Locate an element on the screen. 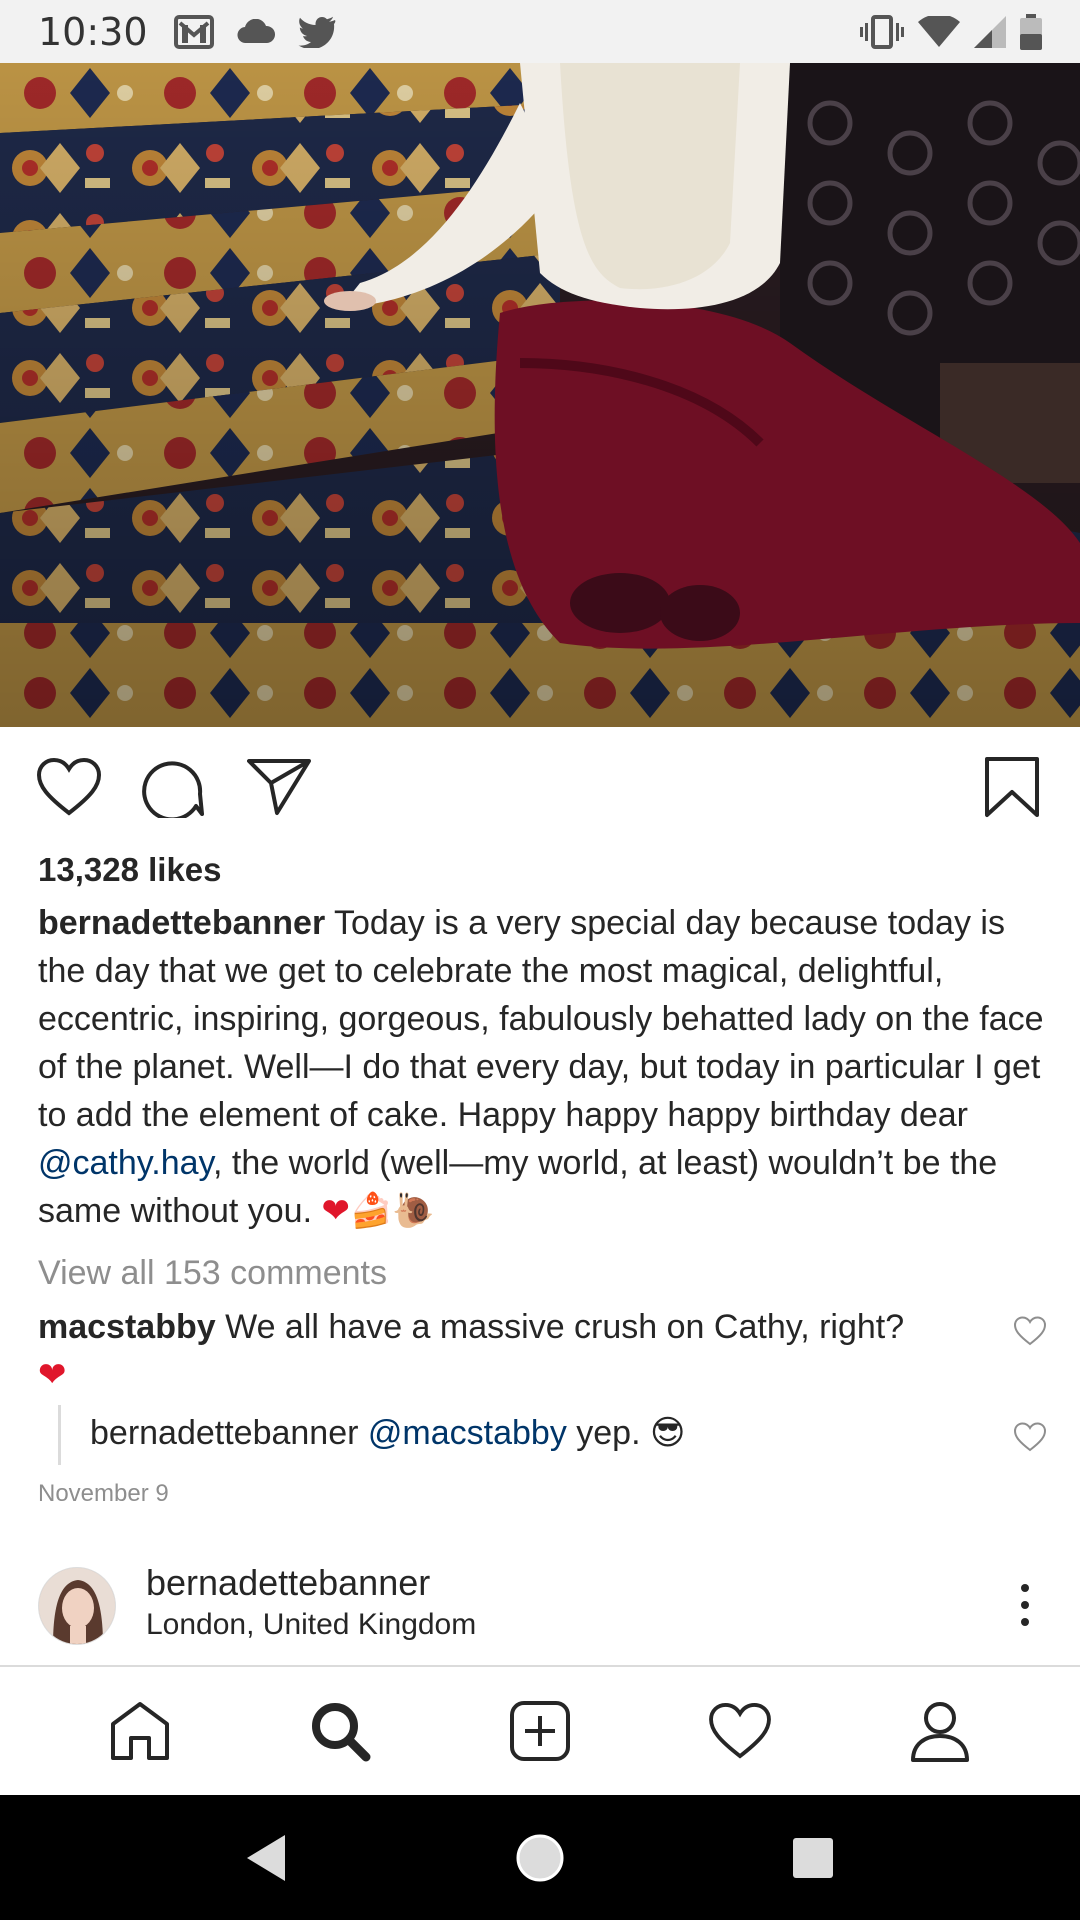 The width and height of the screenshot is (1080, 1920). wifi-icon is located at coordinates (939, 31).